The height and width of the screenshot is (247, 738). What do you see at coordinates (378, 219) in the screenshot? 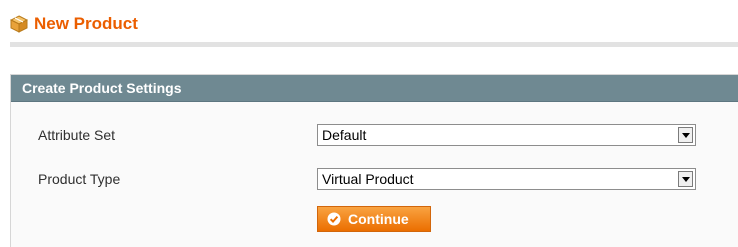
I see `continue-button-label: Continue` at bounding box center [378, 219].